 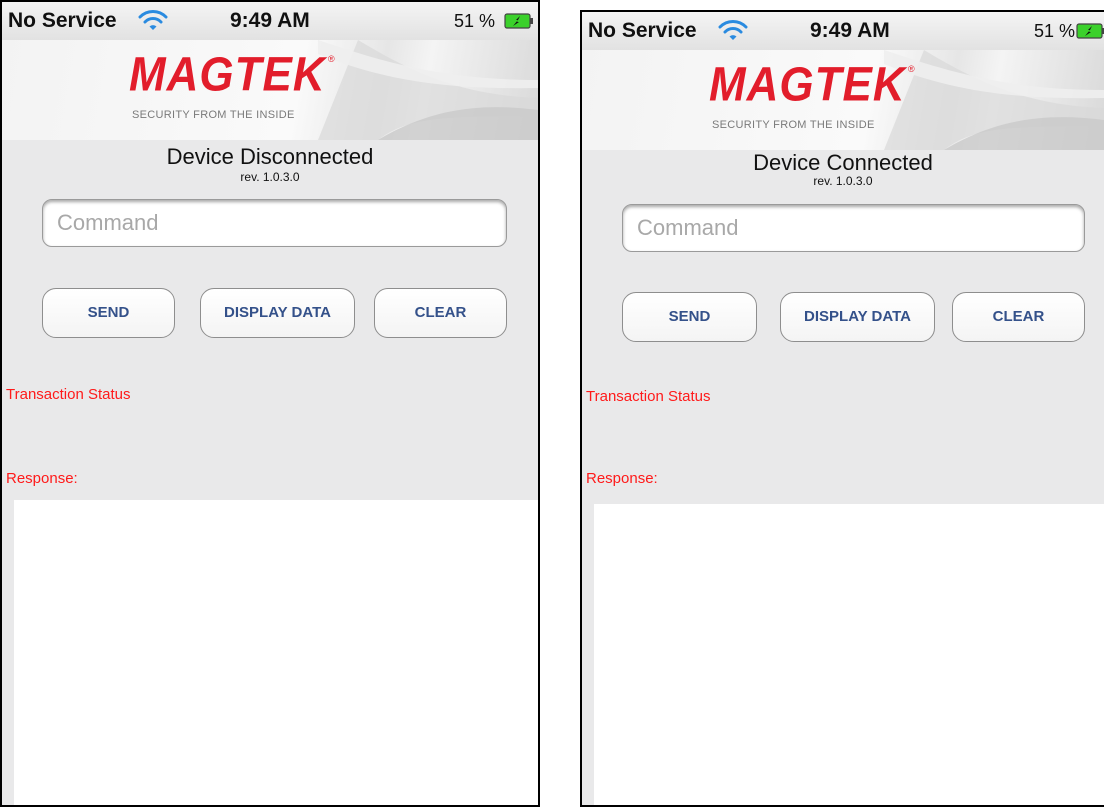 What do you see at coordinates (270, 156) in the screenshot?
I see `device-status-label: Device Disconnected` at bounding box center [270, 156].